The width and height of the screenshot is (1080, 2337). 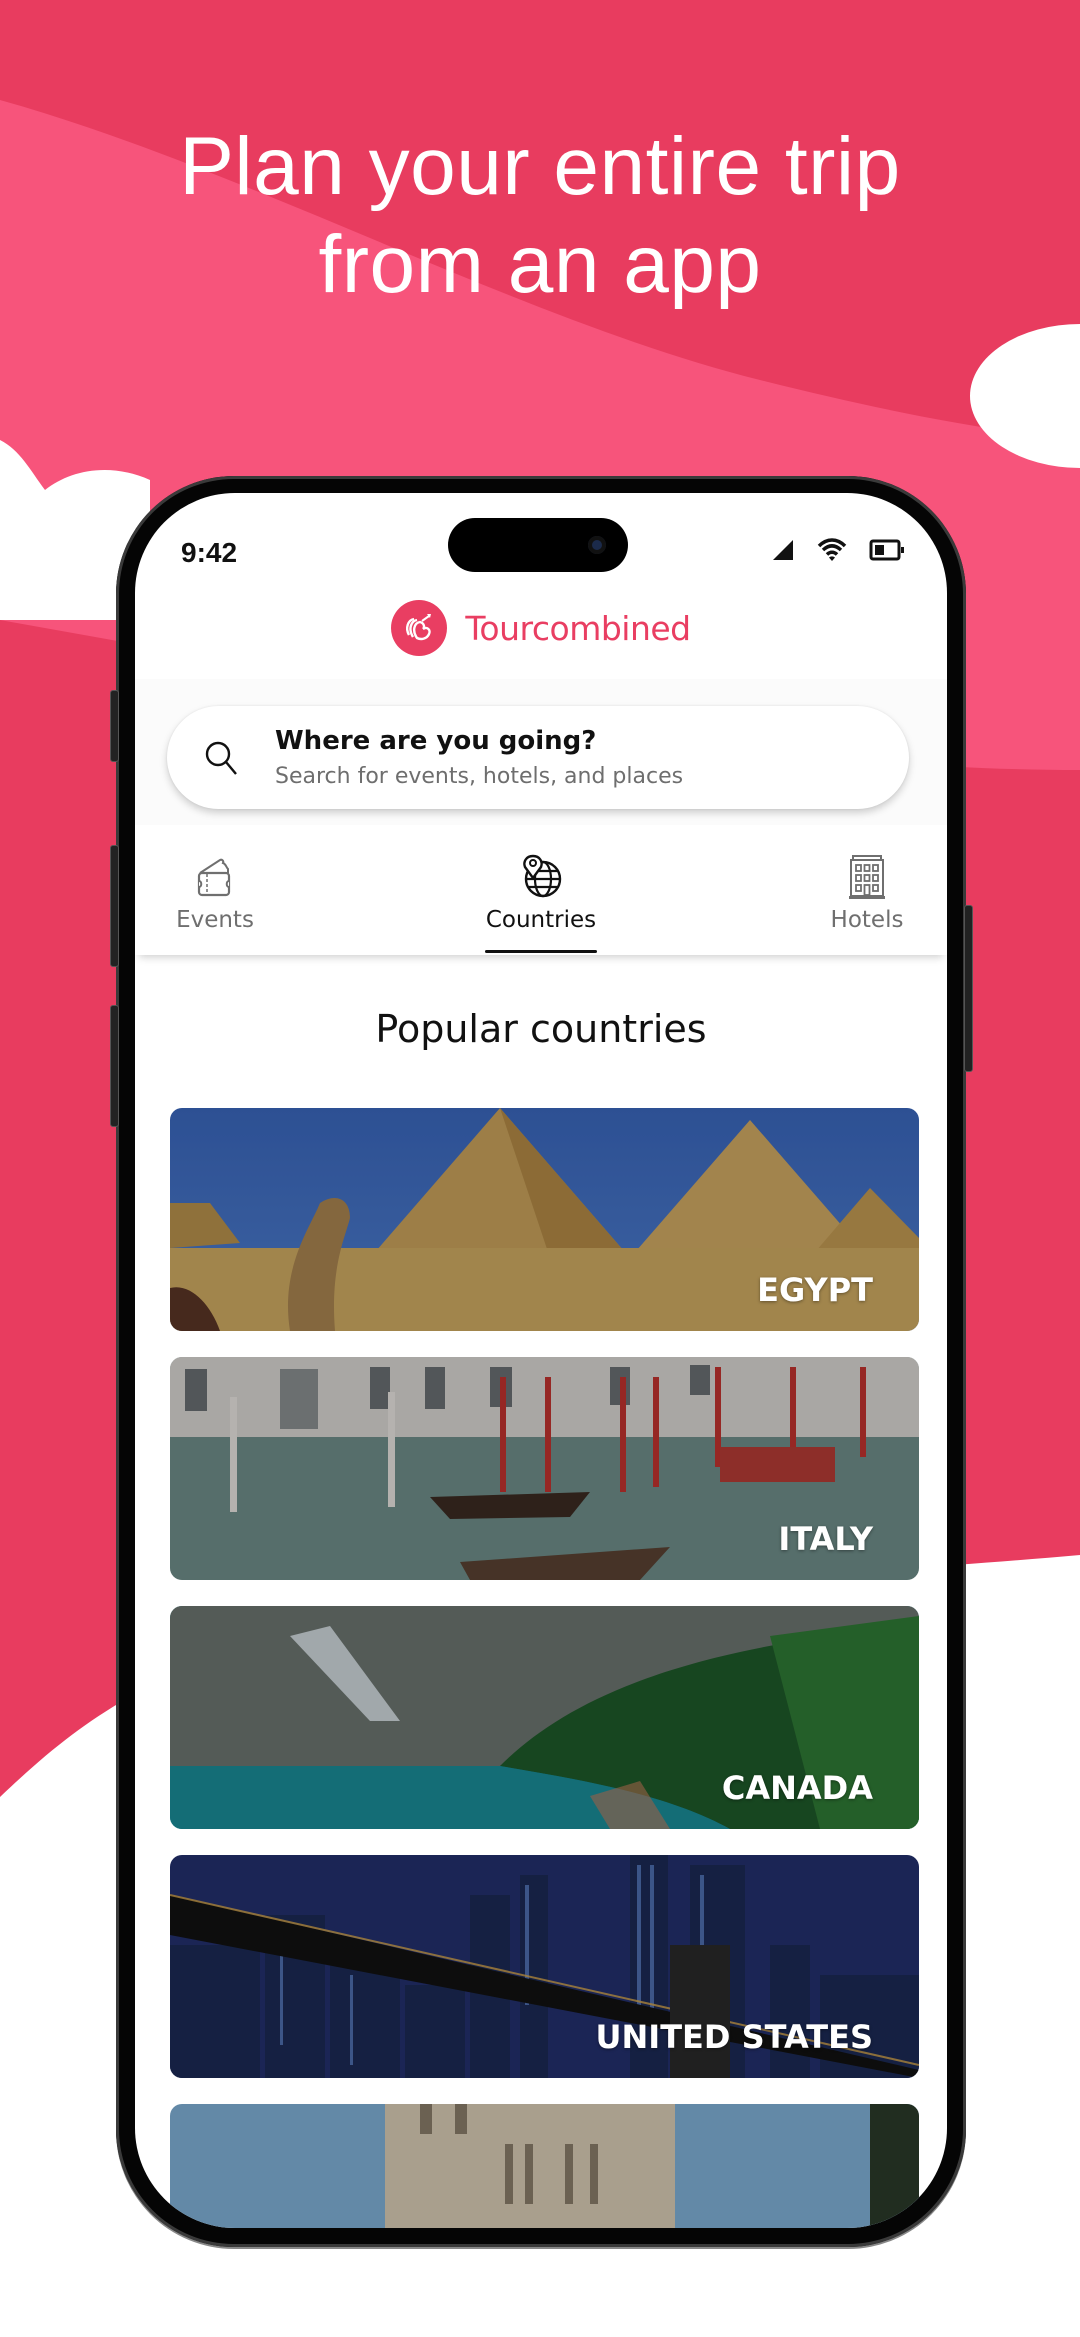 What do you see at coordinates (797, 1788) in the screenshot?
I see `country-name: CANADA` at bounding box center [797, 1788].